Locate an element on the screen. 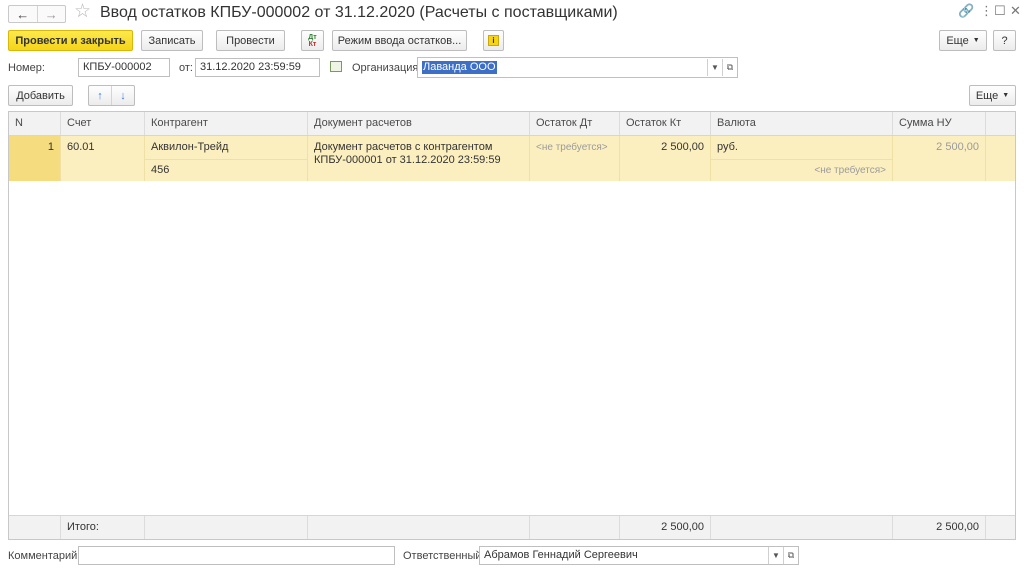  forward-arrow-icon: → is located at coordinates (51, 14).